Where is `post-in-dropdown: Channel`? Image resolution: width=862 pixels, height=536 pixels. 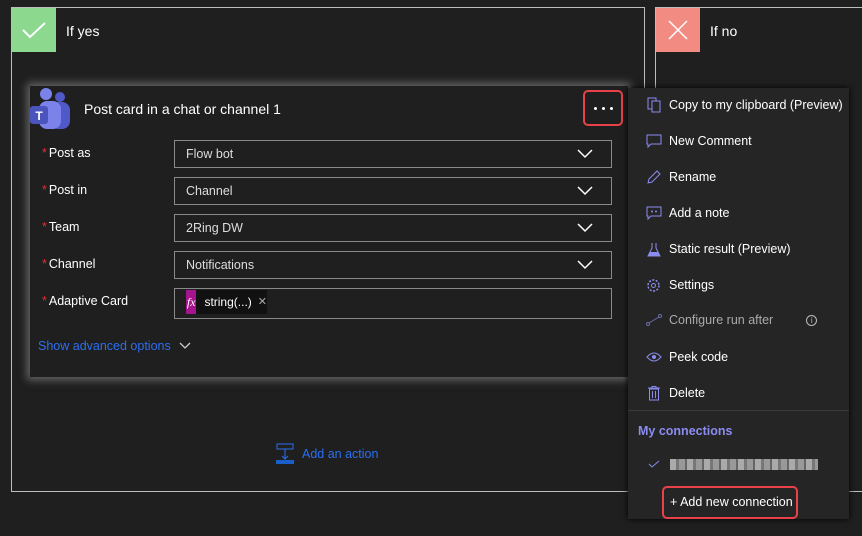 post-in-dropdown: Channel is located at coordinates (393, 191).